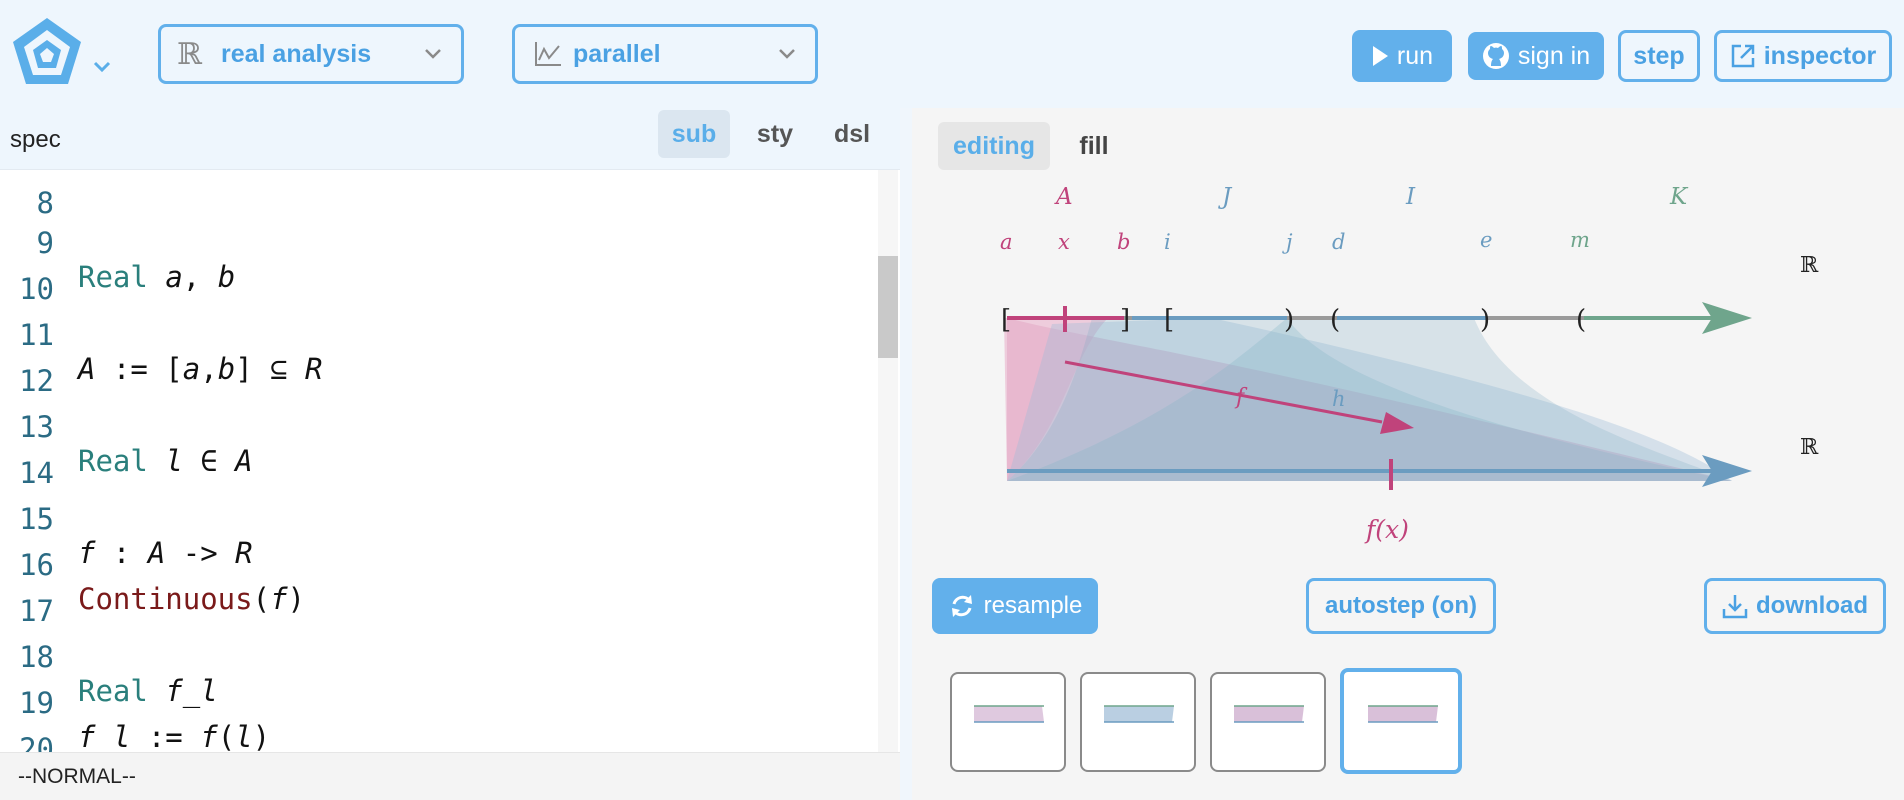 The image size is (1904, 800). I want to click on resample-button-label: resample, so click(1033, 605).